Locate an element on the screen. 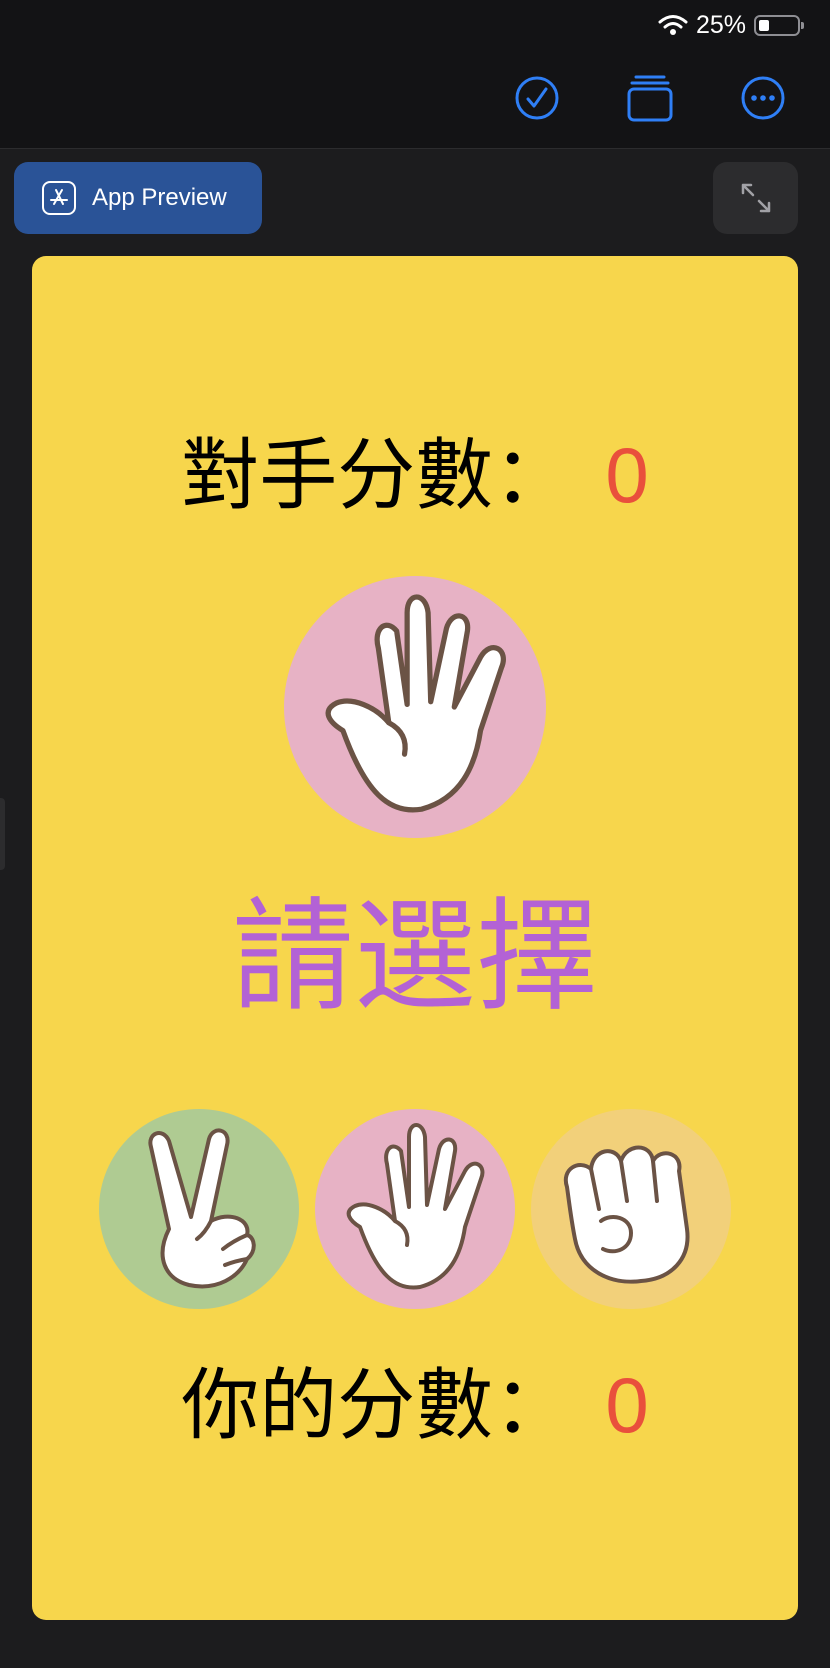 This screenshot has width=830, height=1668. paper-choice-button is located at coordinates (415, 1209).